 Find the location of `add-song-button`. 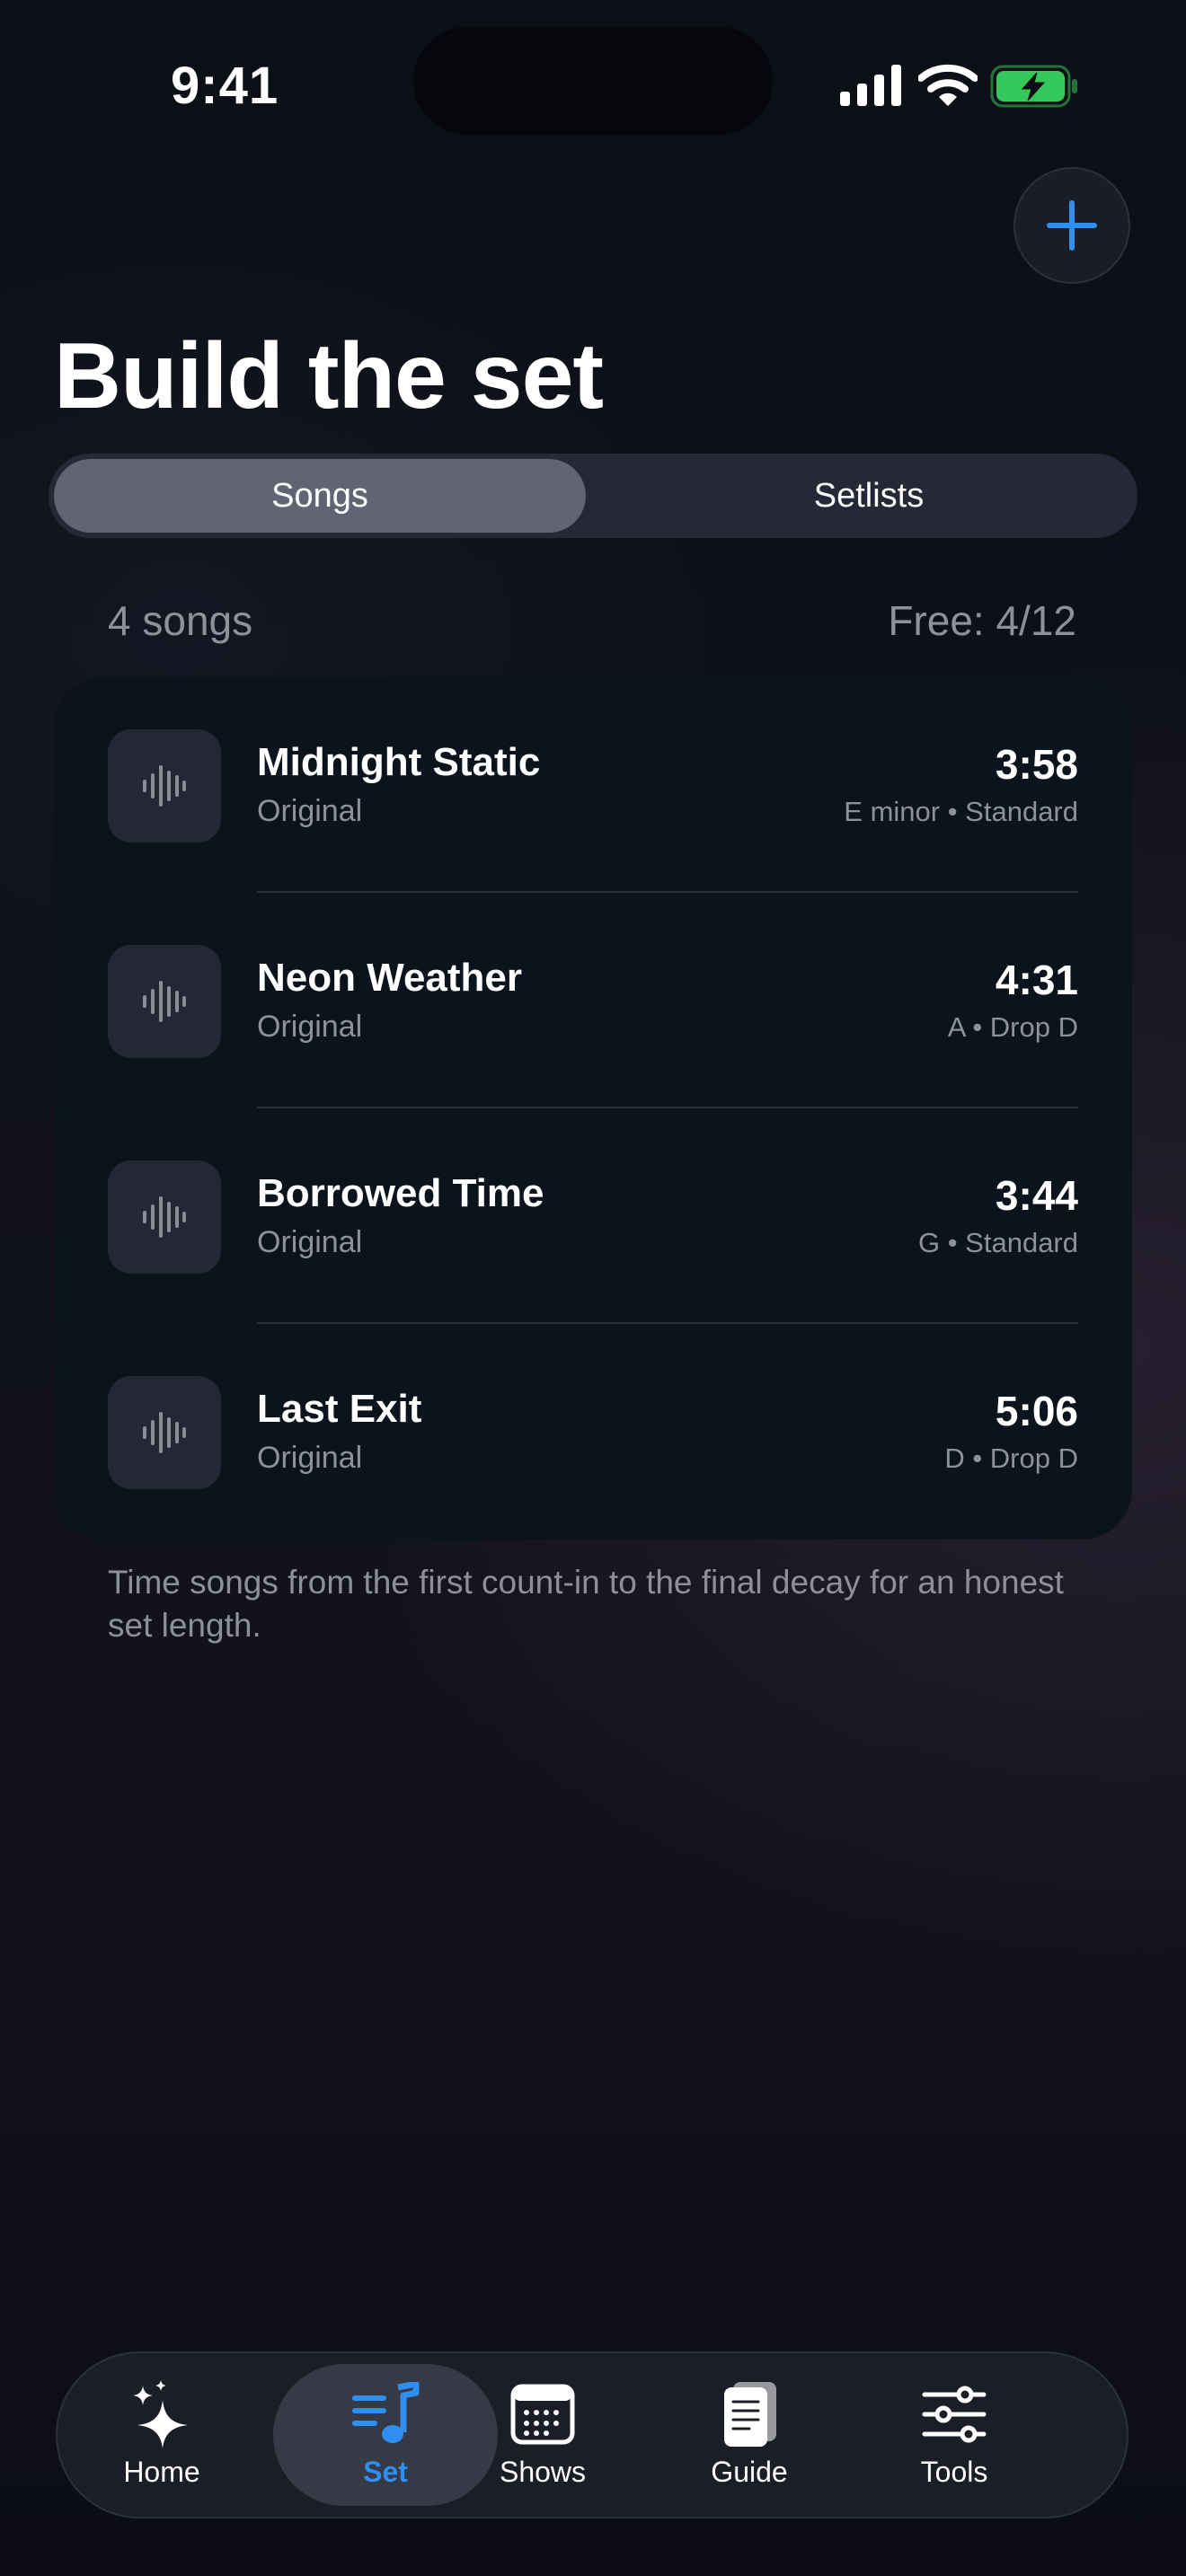

add-song-button is located at coordinates (1071, 225).